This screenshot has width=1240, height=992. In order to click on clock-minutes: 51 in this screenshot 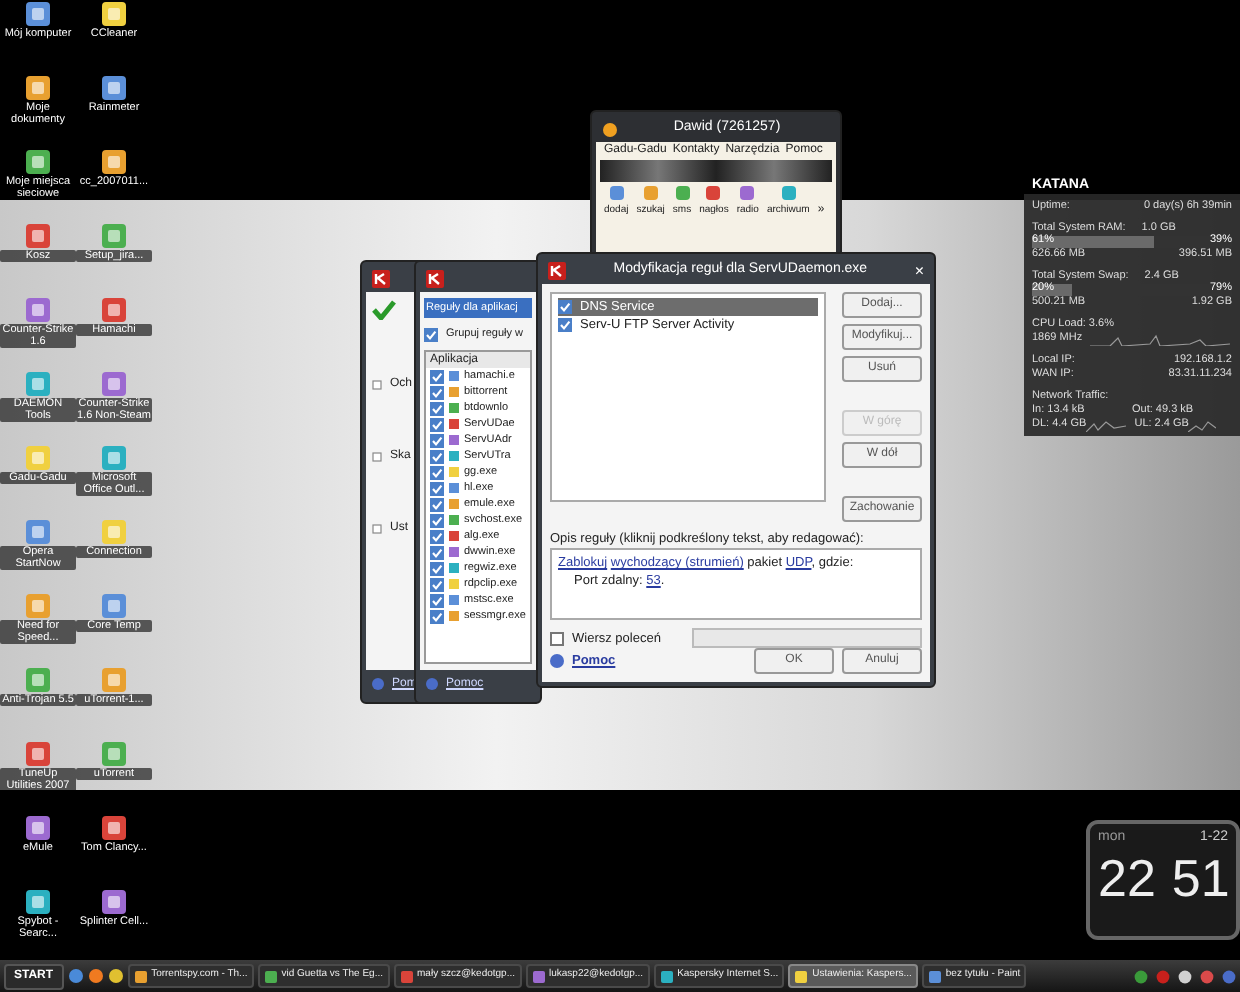, I will do `click(1200, 877)`.